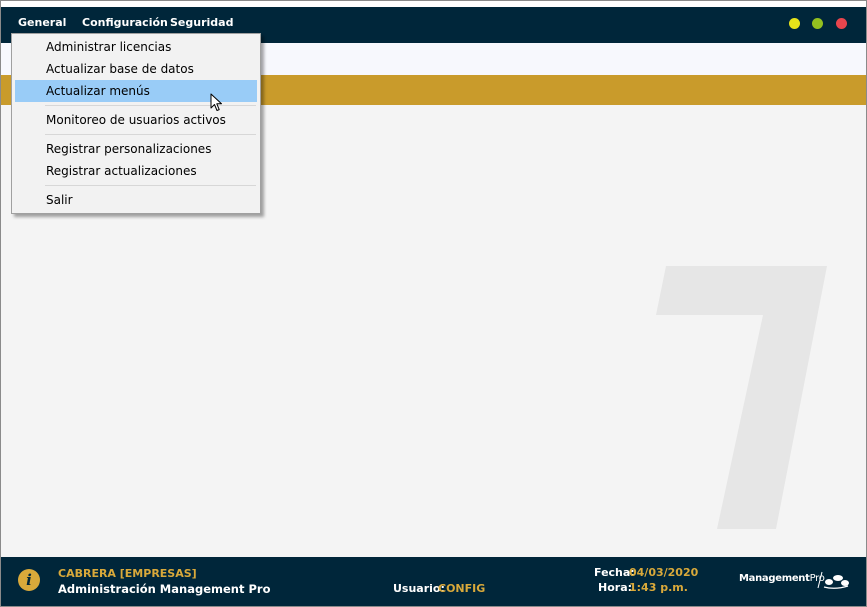  I want to click on user-value: CONFIG, so click(462, 588).